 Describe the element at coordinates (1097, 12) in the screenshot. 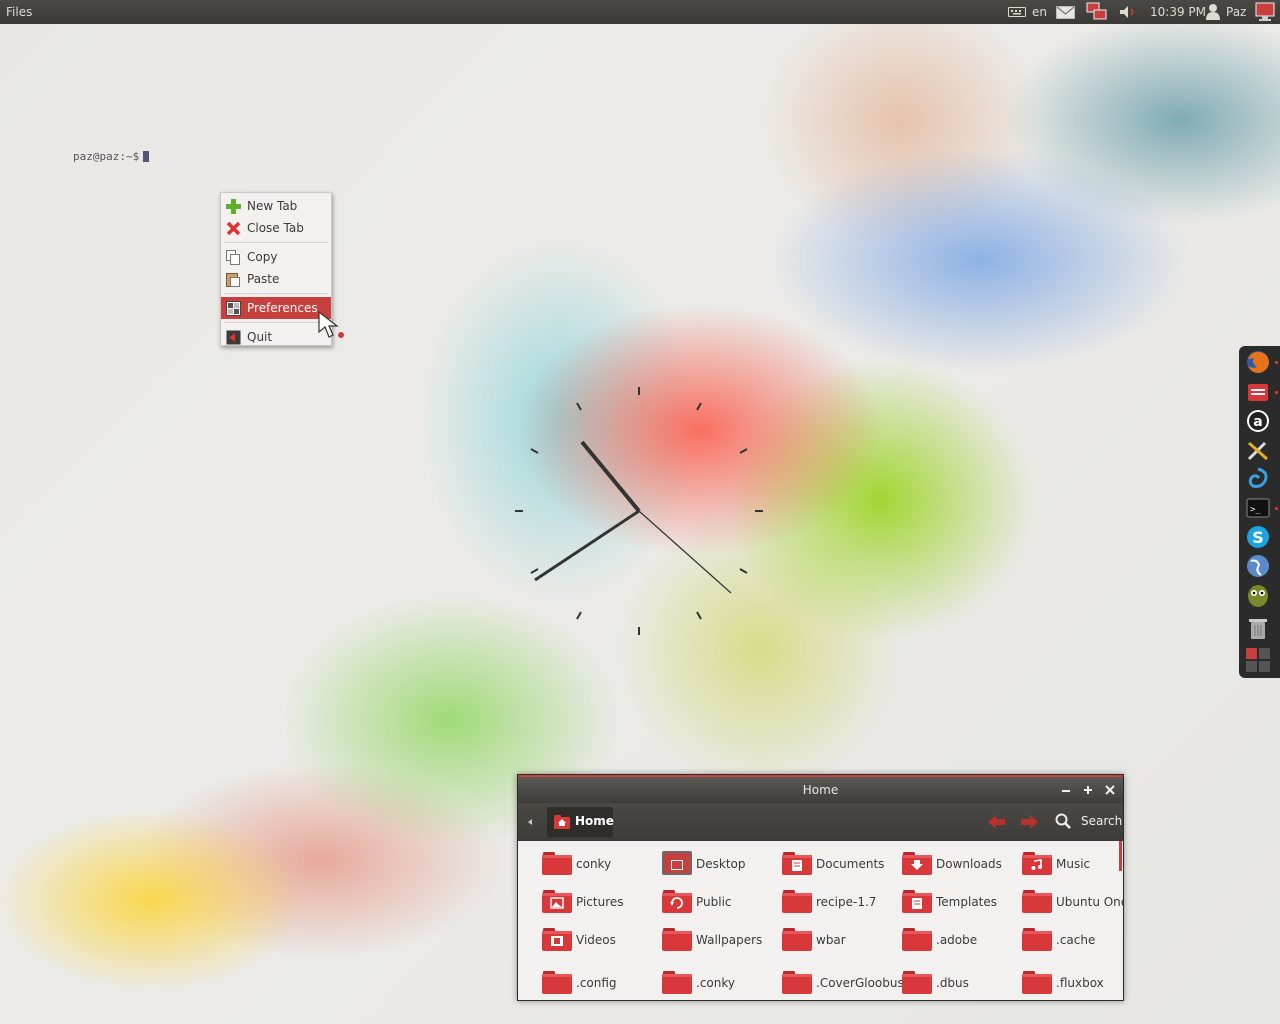

I see `network-icon` at that location.